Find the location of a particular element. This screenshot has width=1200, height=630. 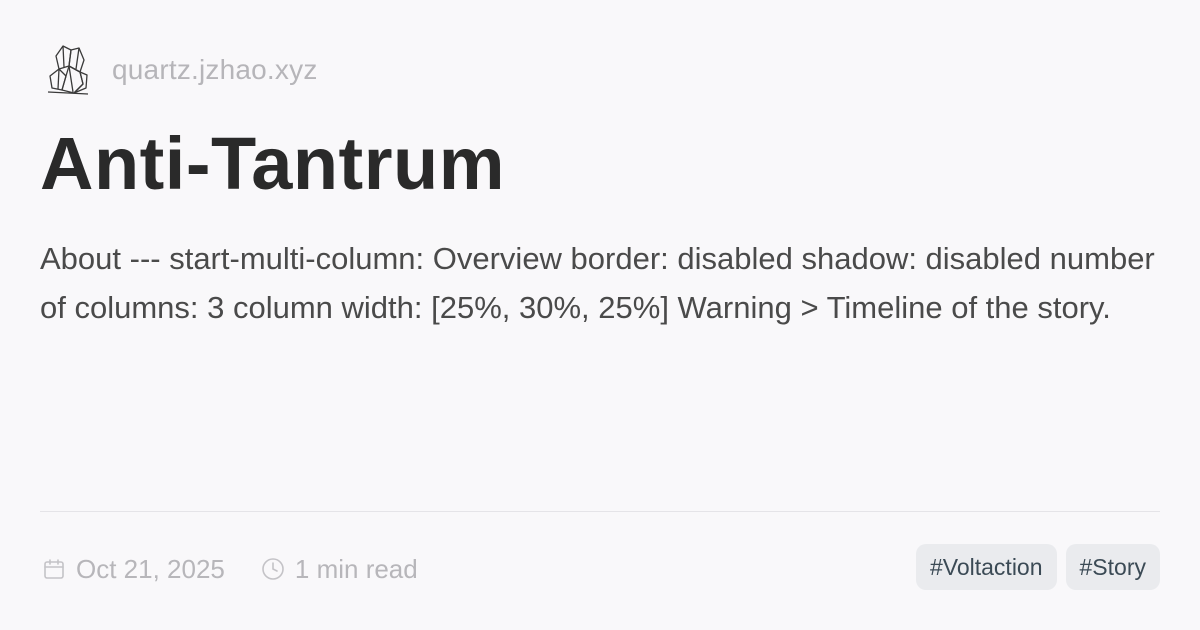

clock-icon is located at coordinates (273, 569).